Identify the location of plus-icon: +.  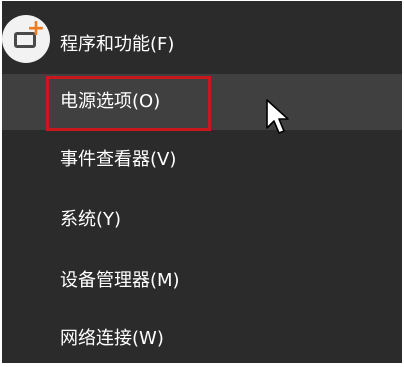
(36, 28).